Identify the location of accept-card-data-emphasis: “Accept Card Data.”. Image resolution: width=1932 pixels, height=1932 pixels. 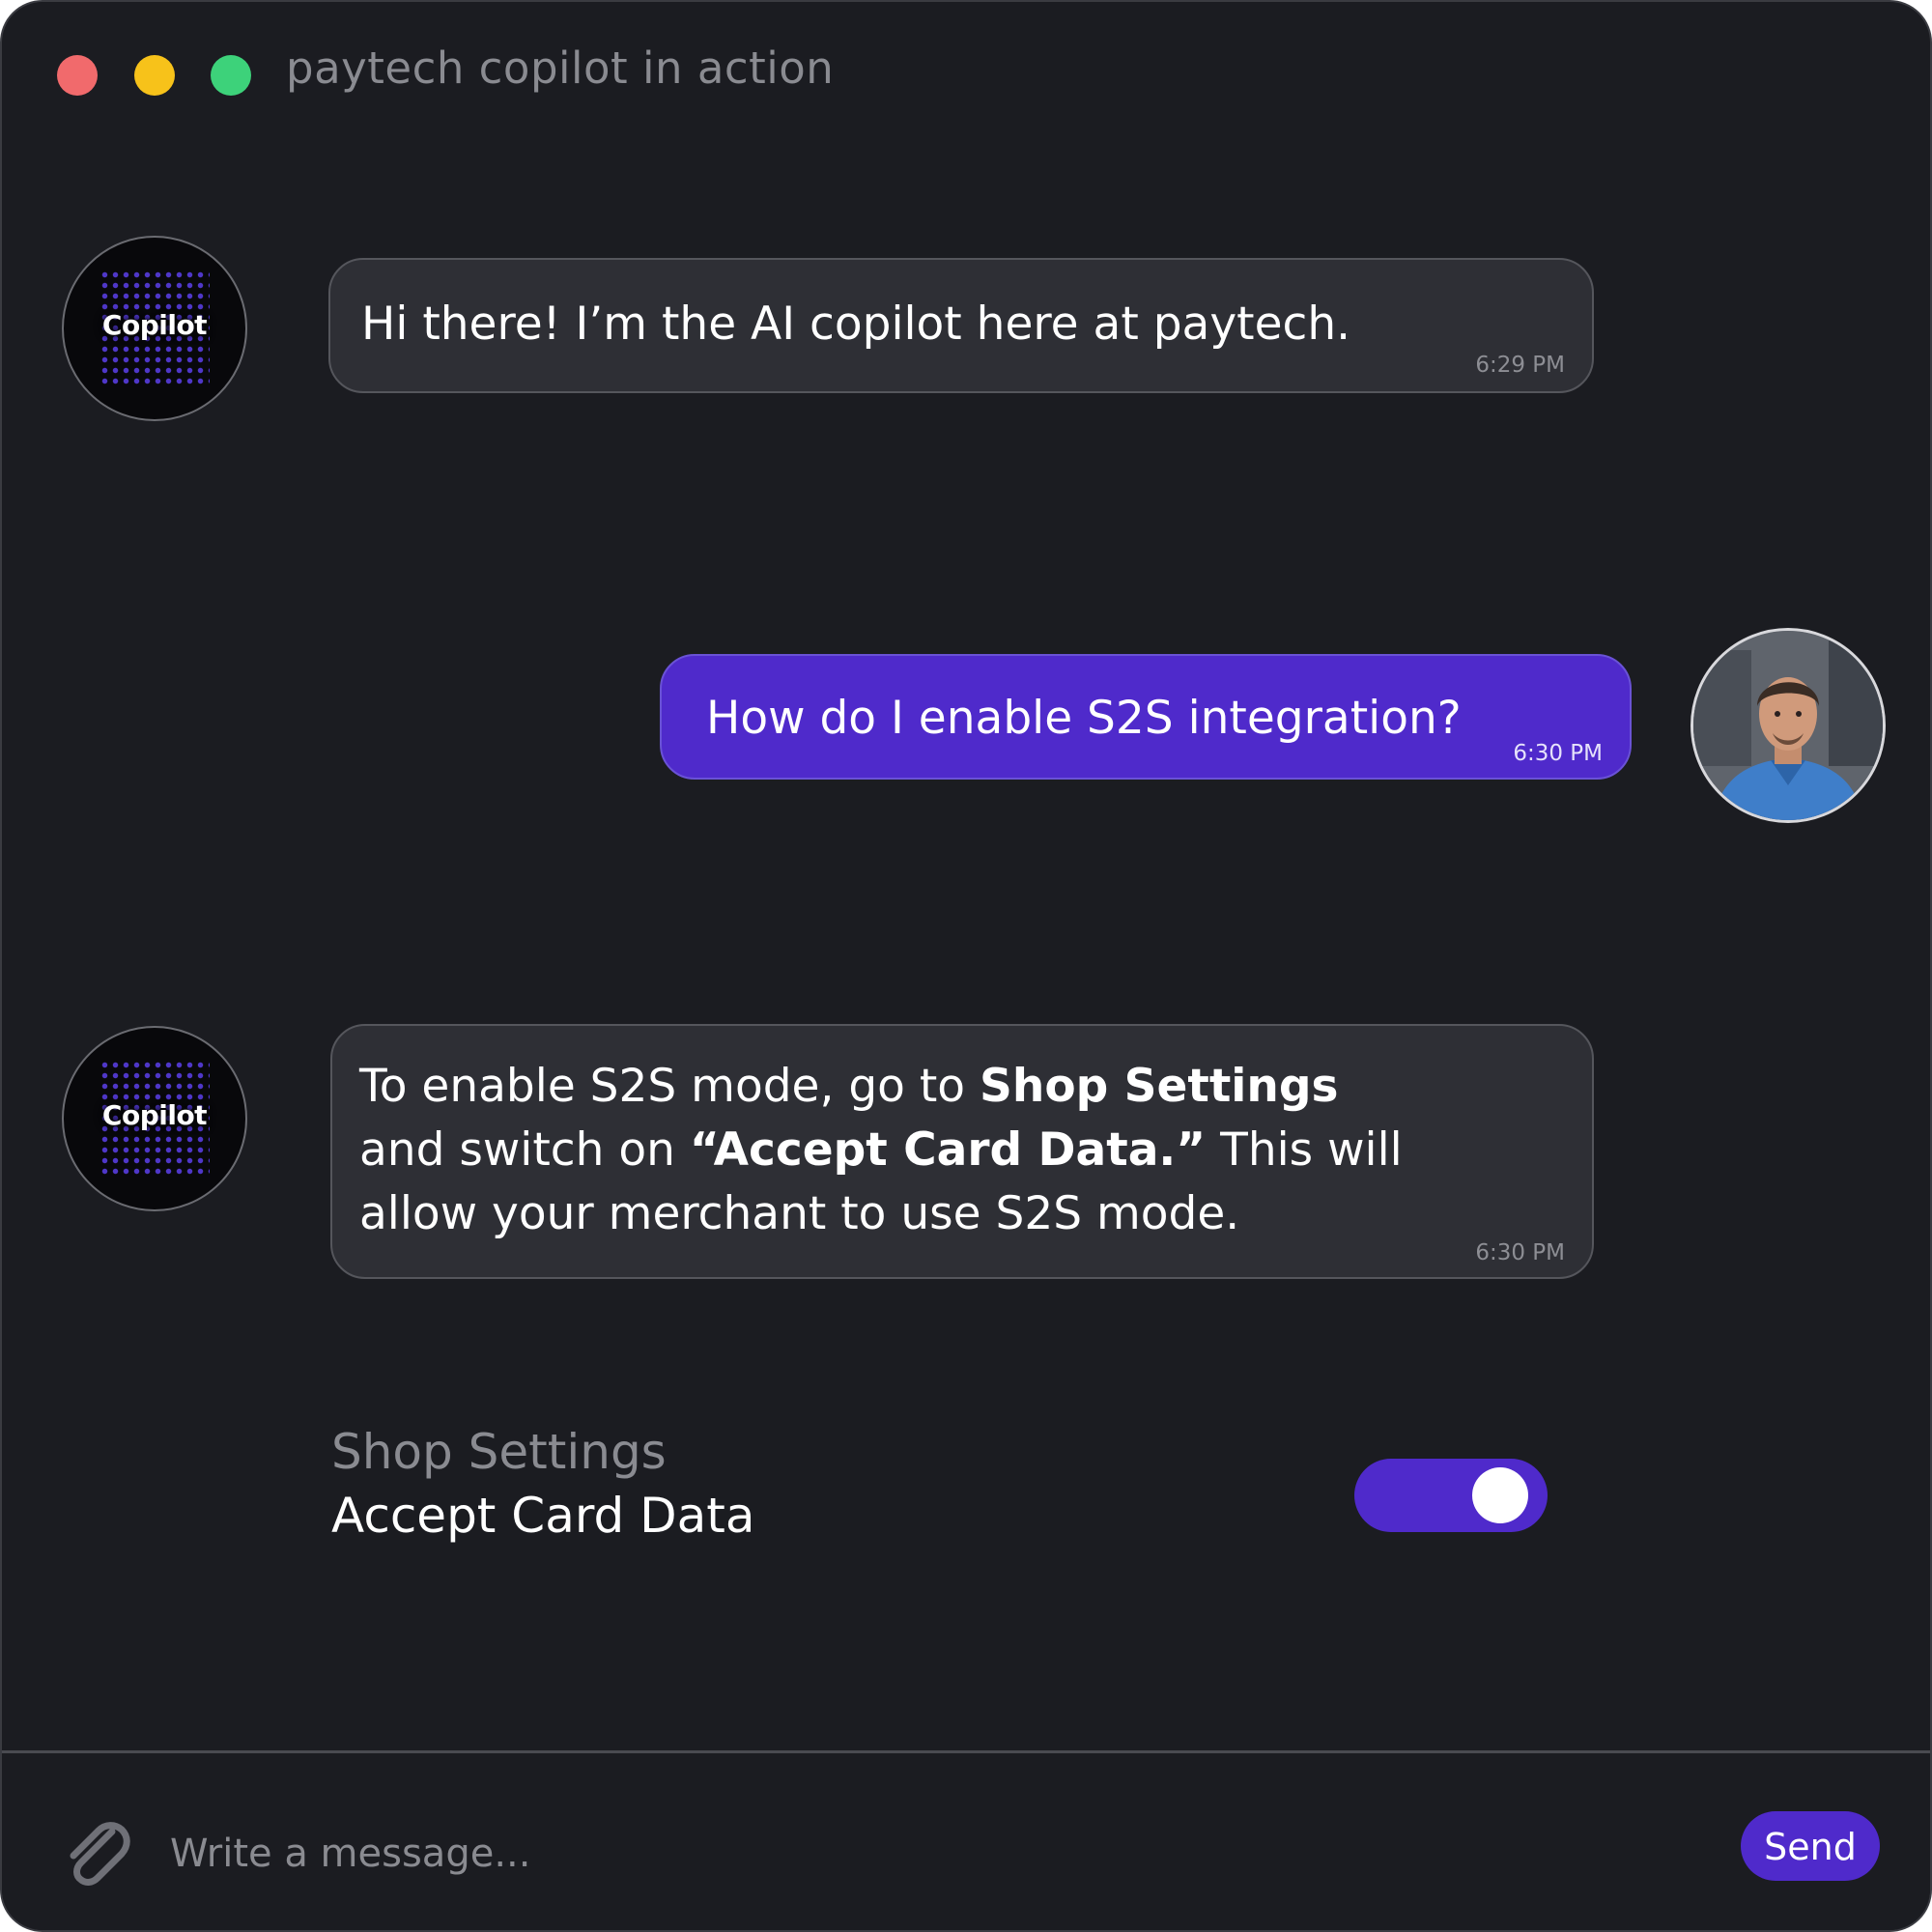
(948, 1150).